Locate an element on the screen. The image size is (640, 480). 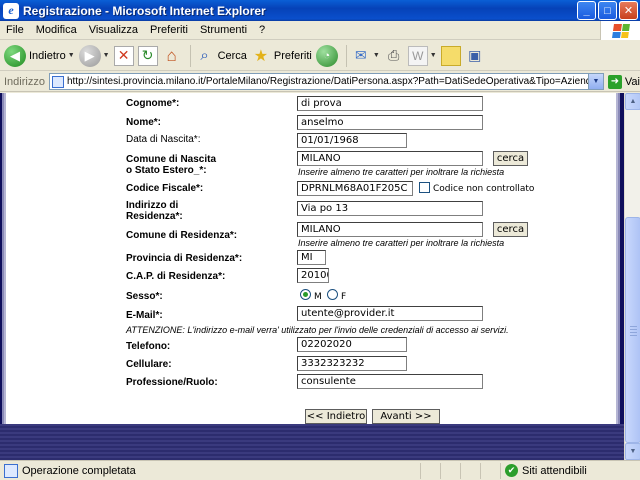
home-button: ⌂ is located at coordinates (172, 56).